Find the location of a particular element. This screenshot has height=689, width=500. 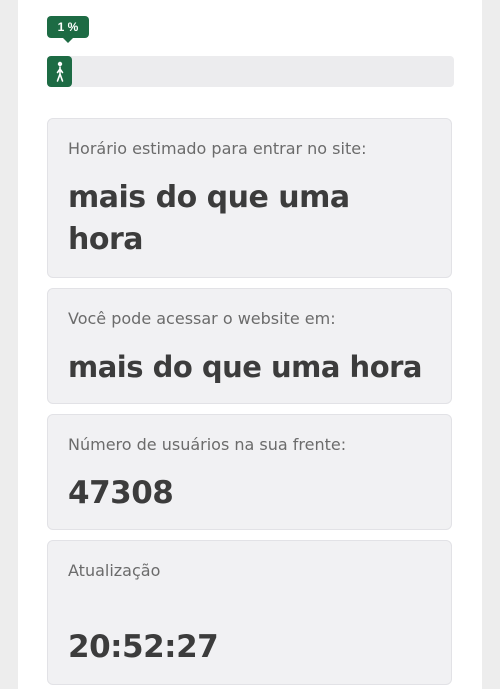

users-ahead-label: Número de usuários na sua frente: is located at coordinates (207, 444).